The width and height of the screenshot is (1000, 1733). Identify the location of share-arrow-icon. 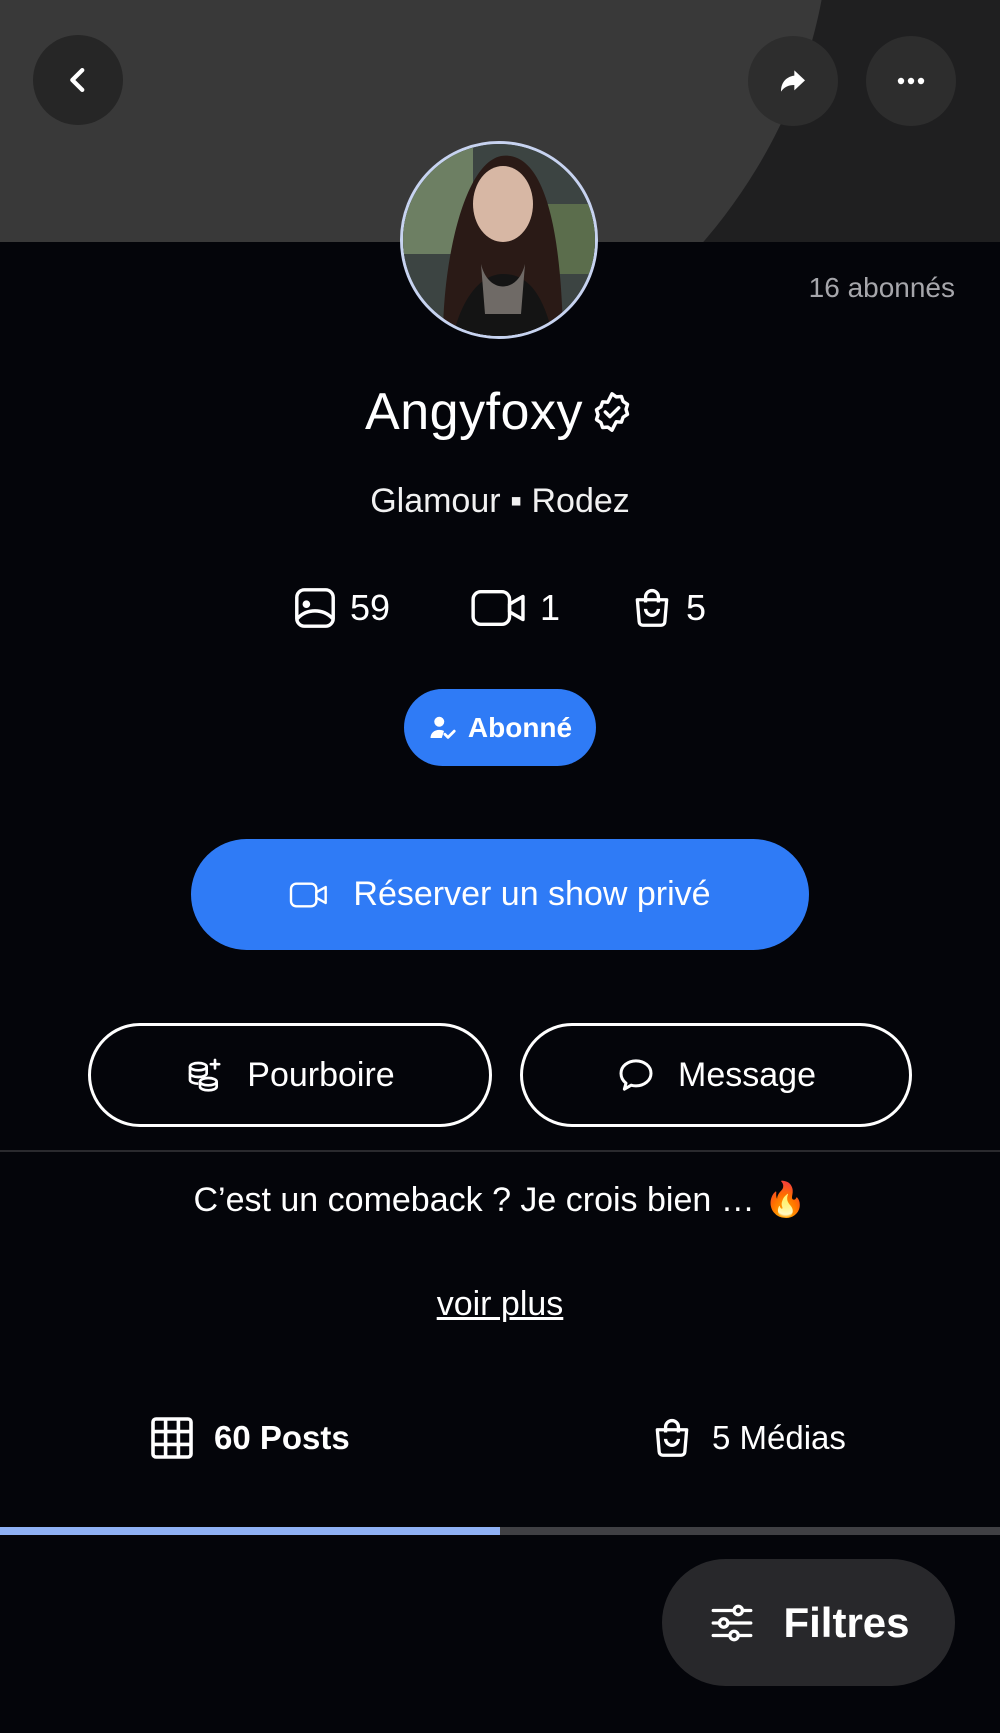
(793, 81).